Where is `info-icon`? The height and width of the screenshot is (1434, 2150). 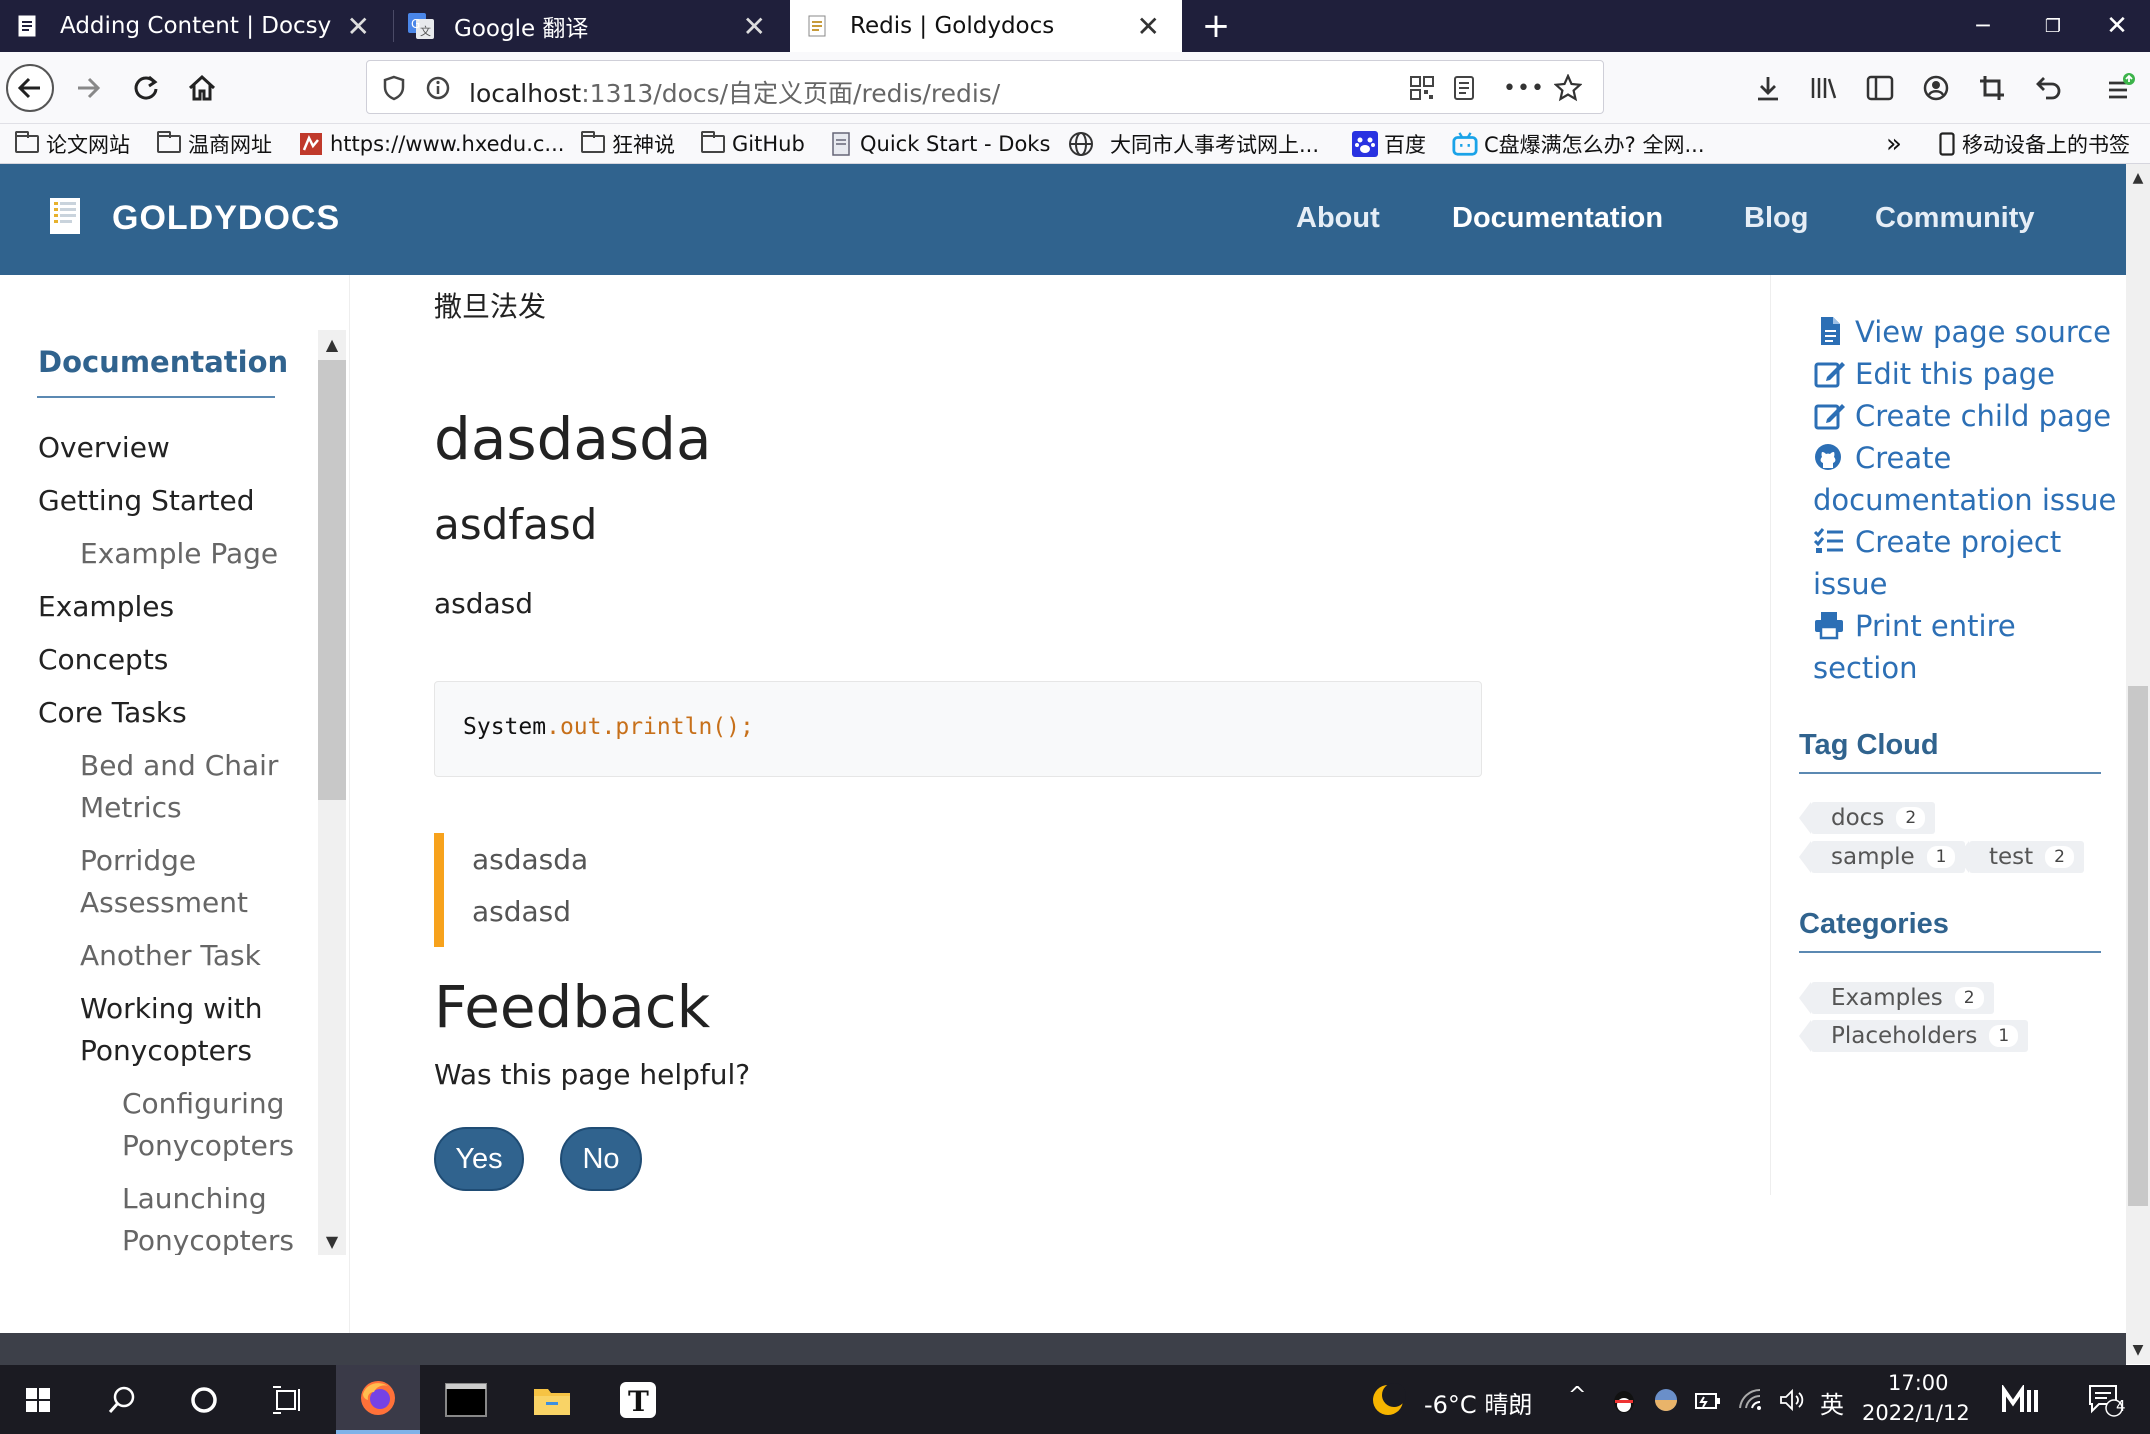 info-icon is located at coordinates (438, 88).